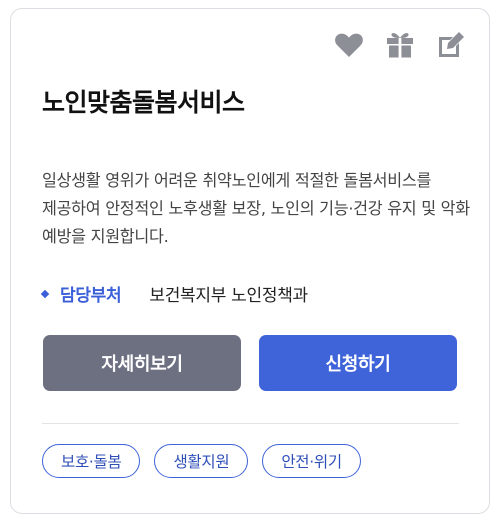  What do you see at coordinates (142, 363) in the screenshot?
I see `detail-button: 자세히보기` at bounding box center [142, 363].